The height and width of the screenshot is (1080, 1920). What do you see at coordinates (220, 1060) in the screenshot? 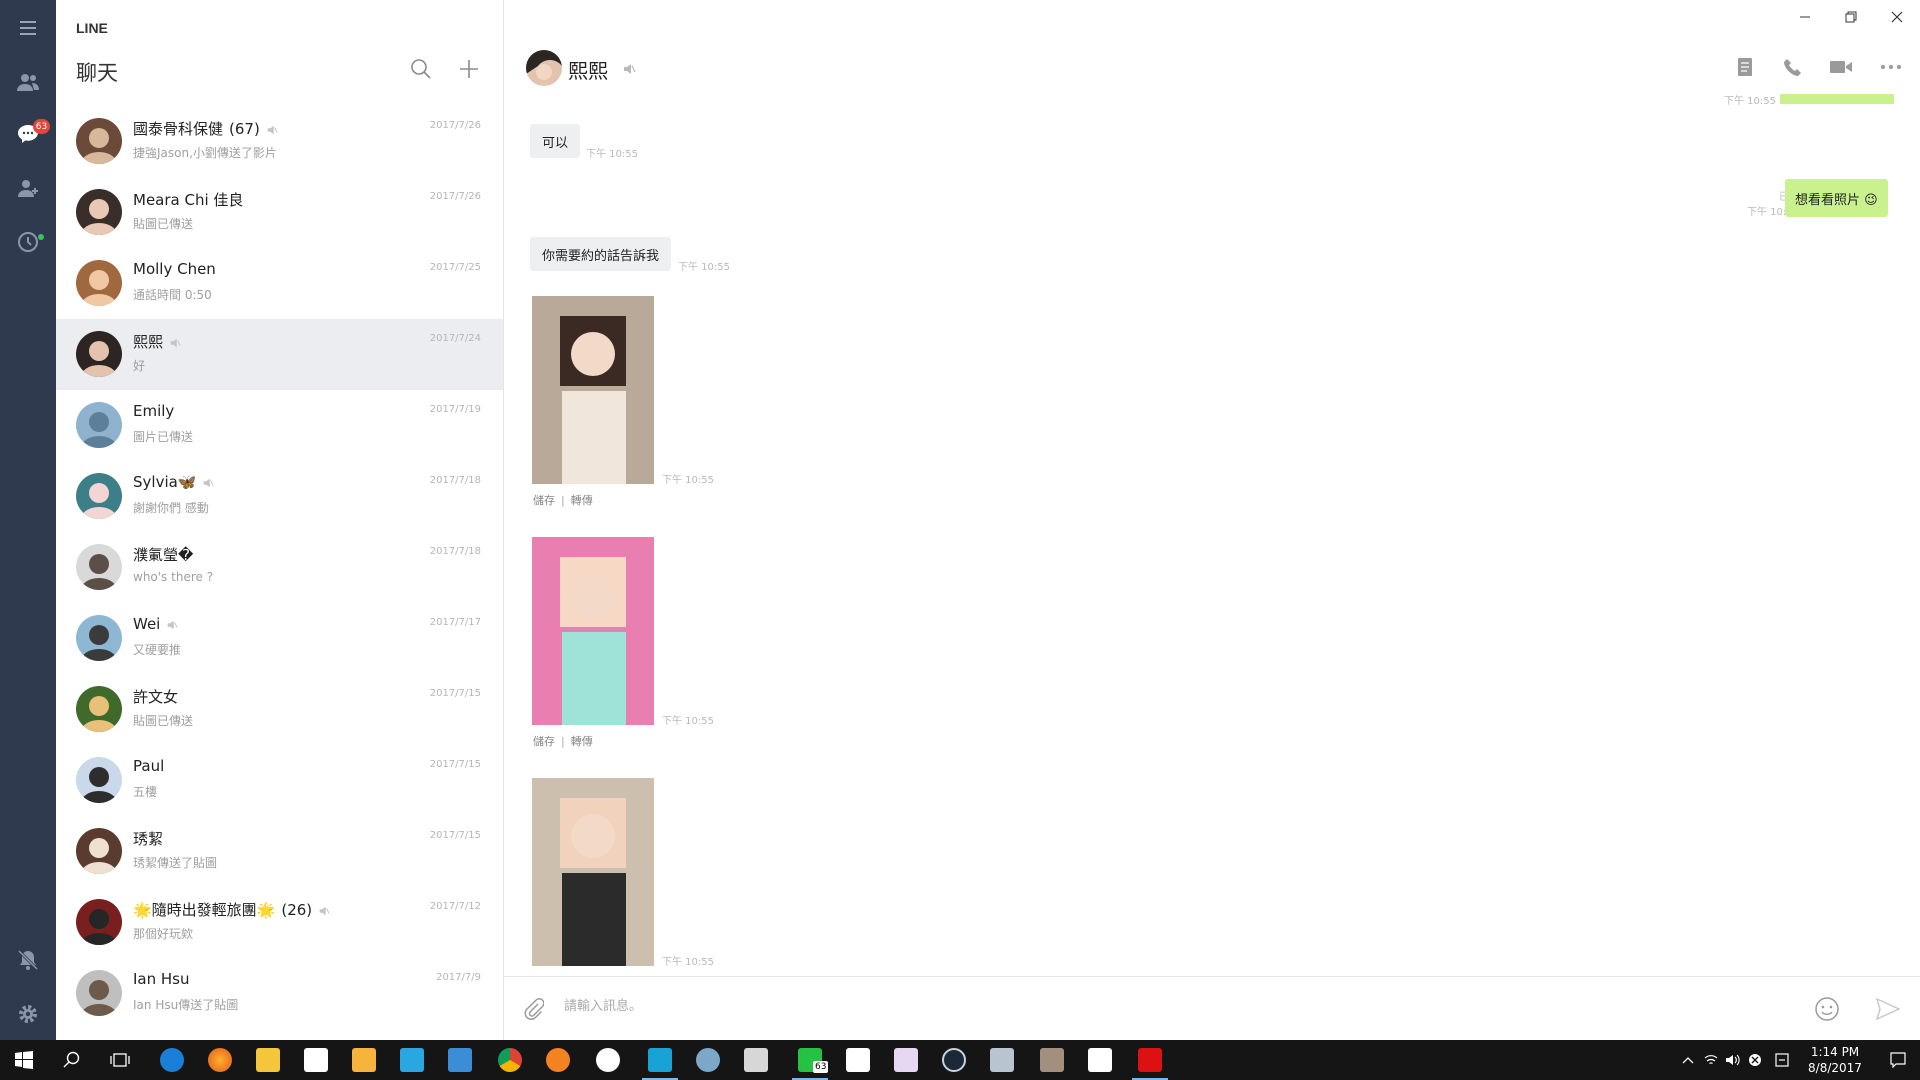
I see `firefox-icon` at bounding box center [220, 1060].